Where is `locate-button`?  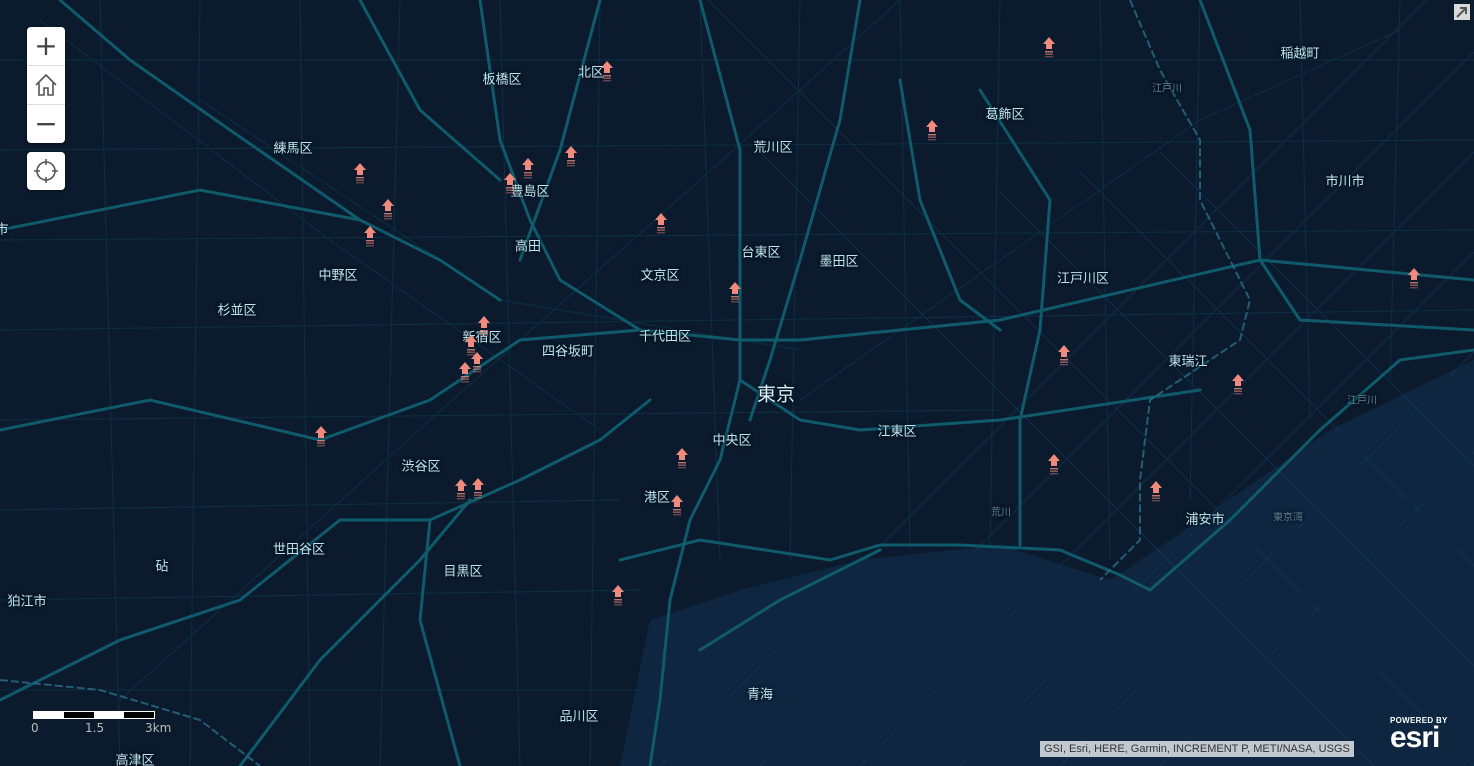
locate-button is located at coordinates (46, 171).